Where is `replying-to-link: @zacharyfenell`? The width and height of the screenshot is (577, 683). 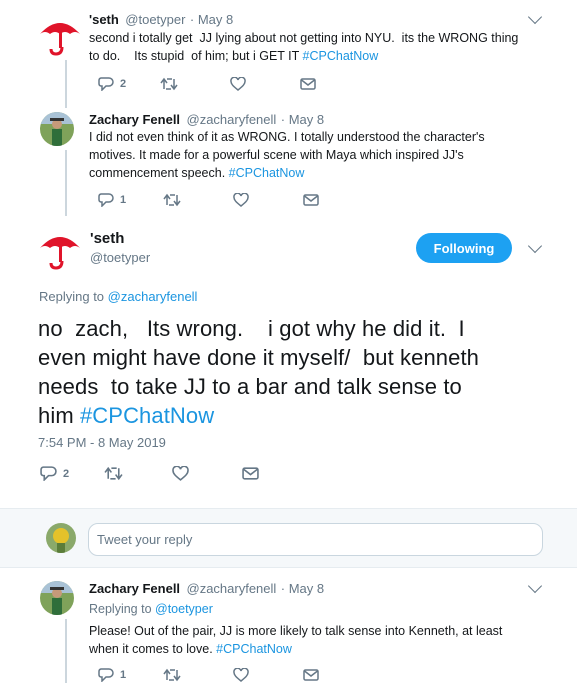 replying-to-link: @zacharyfenell is located at coordinates (153, 296).